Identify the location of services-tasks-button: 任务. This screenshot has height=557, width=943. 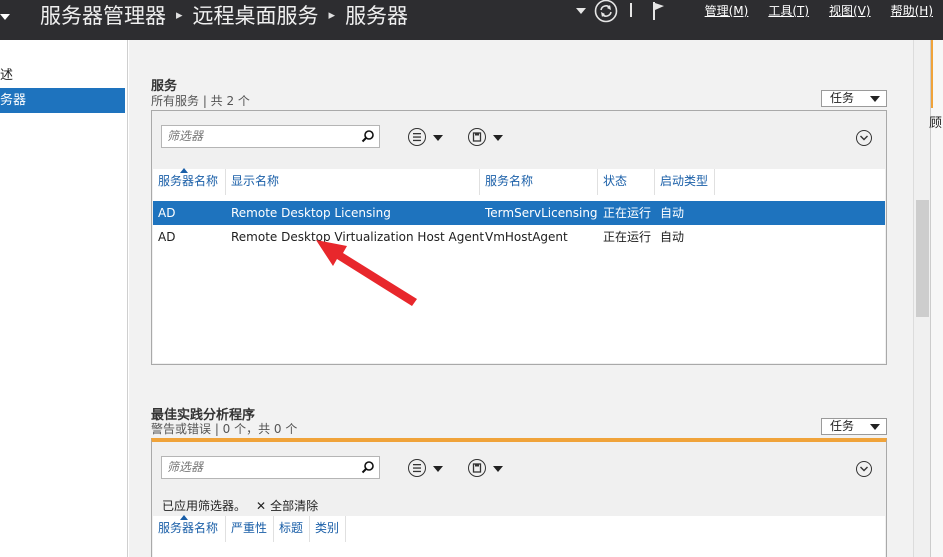
(854, 98).